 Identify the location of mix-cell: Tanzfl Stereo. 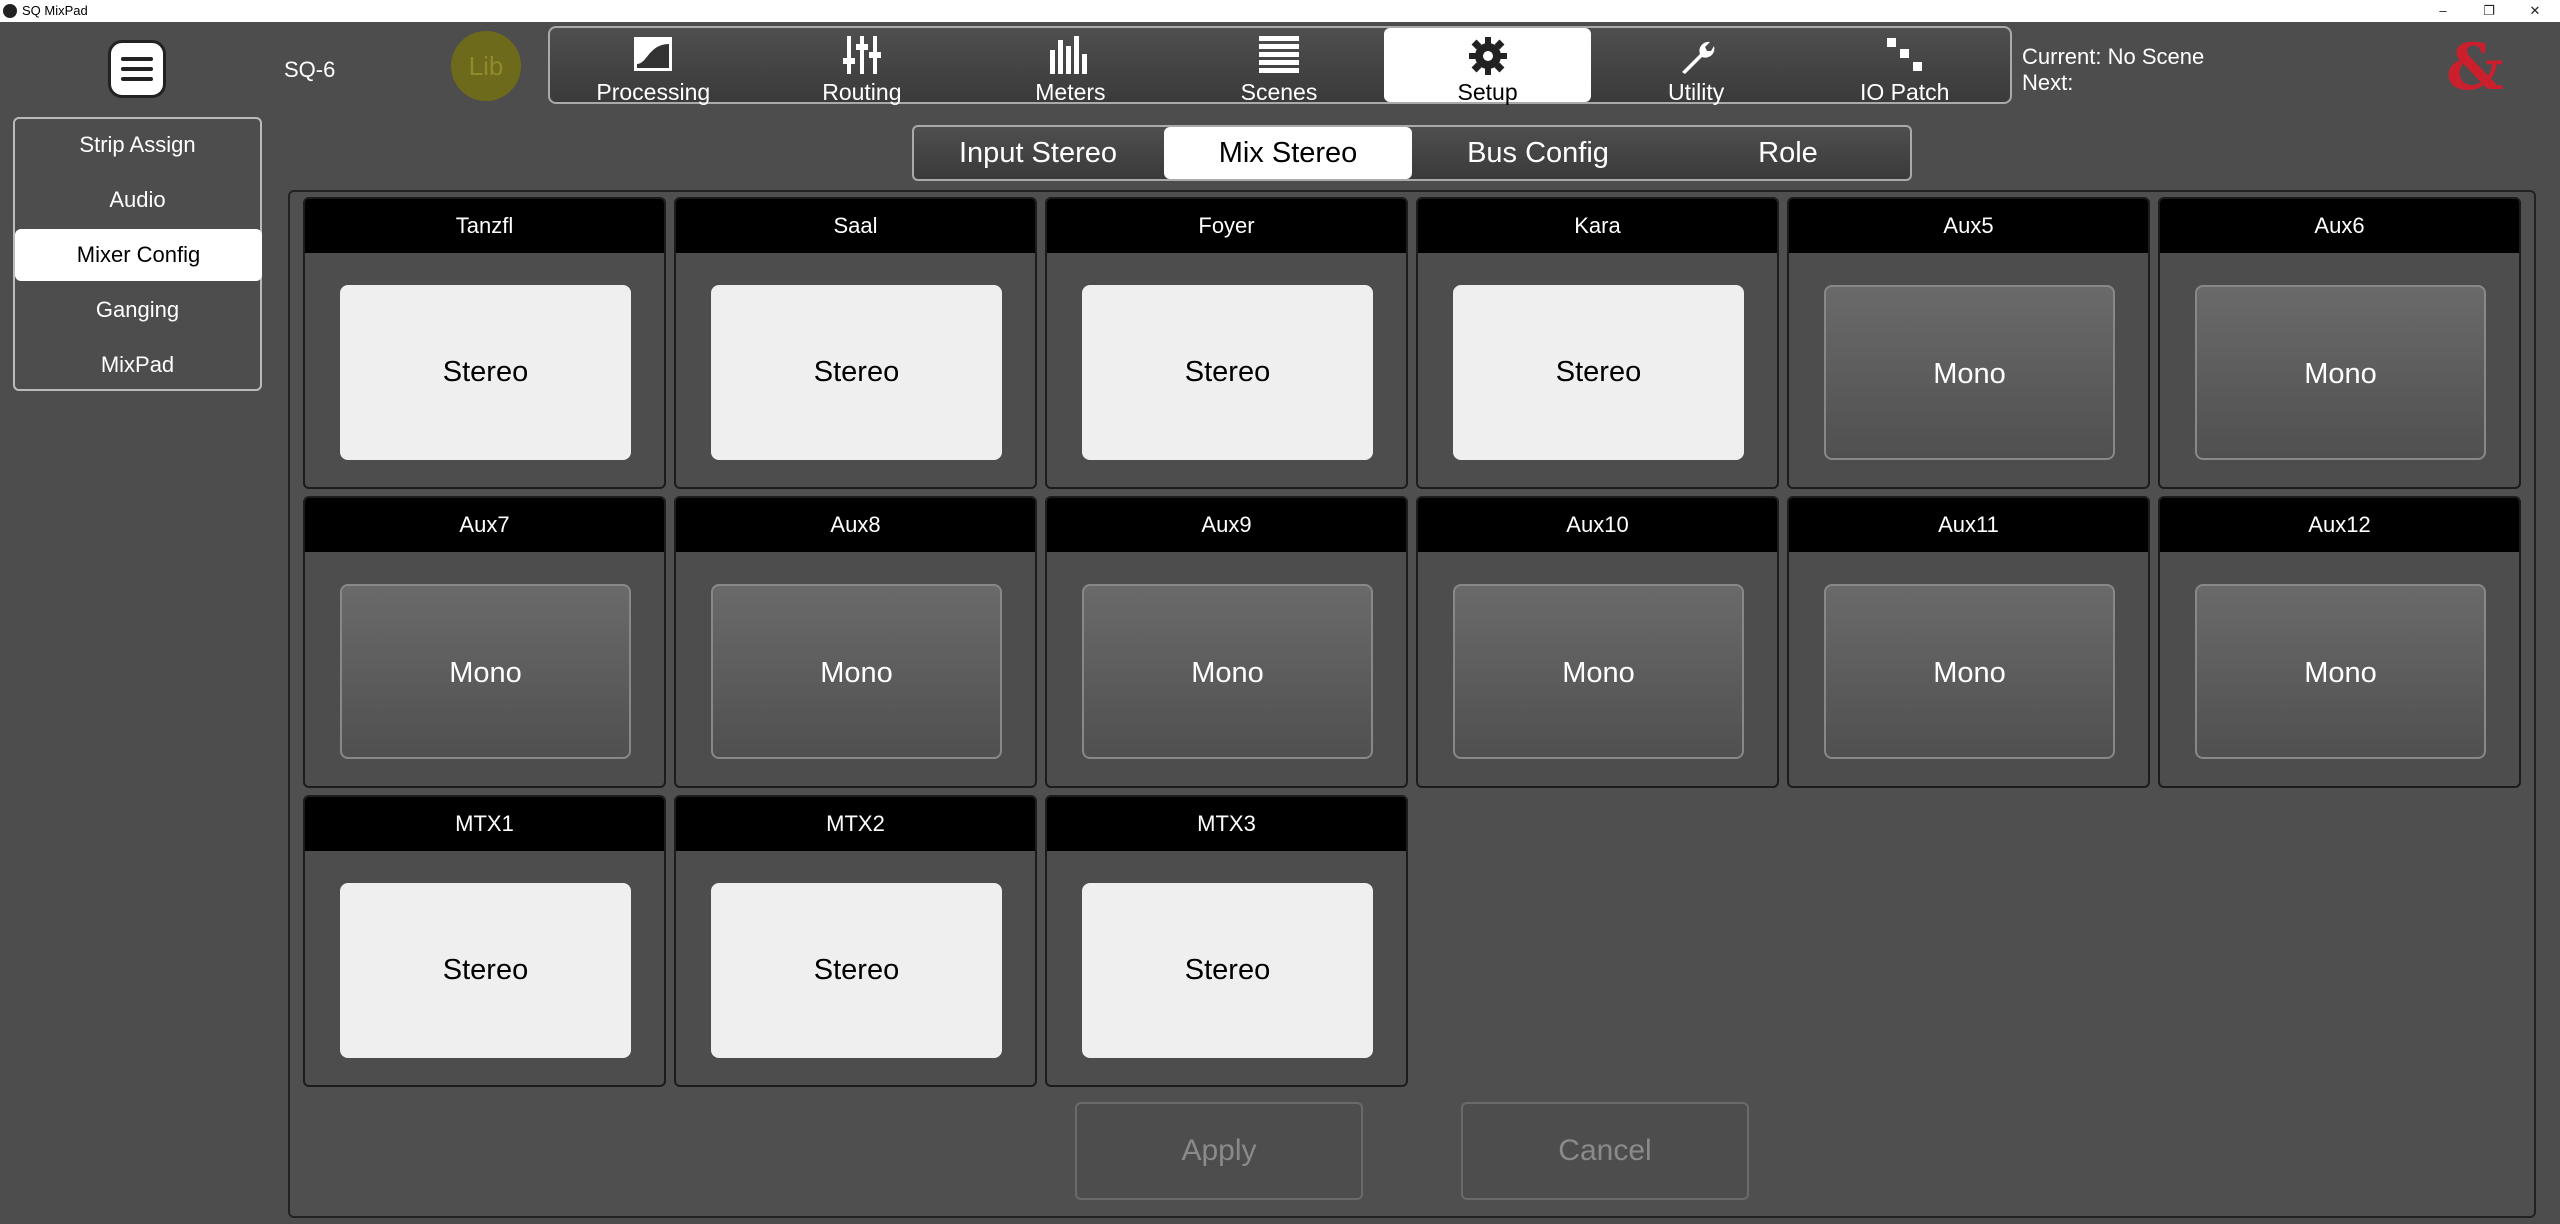
(484, 343).